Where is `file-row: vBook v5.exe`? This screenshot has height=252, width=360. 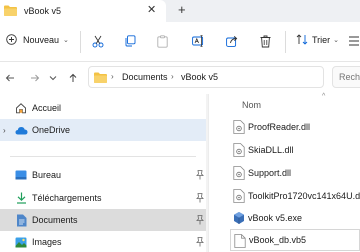
file-row: vBook v5.exe is located at coordinates (295, 218).